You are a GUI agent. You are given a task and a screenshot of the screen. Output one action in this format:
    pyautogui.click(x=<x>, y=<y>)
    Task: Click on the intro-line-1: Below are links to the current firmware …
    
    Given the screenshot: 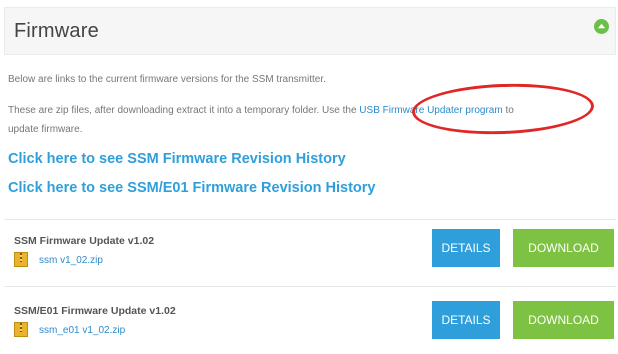 What is the action you would take?
    pyautogui.click(x=167, y=79)
    